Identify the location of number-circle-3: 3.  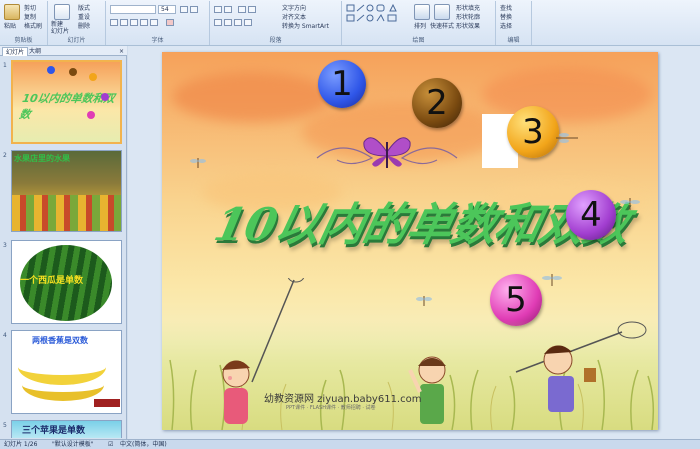
(533, 132).